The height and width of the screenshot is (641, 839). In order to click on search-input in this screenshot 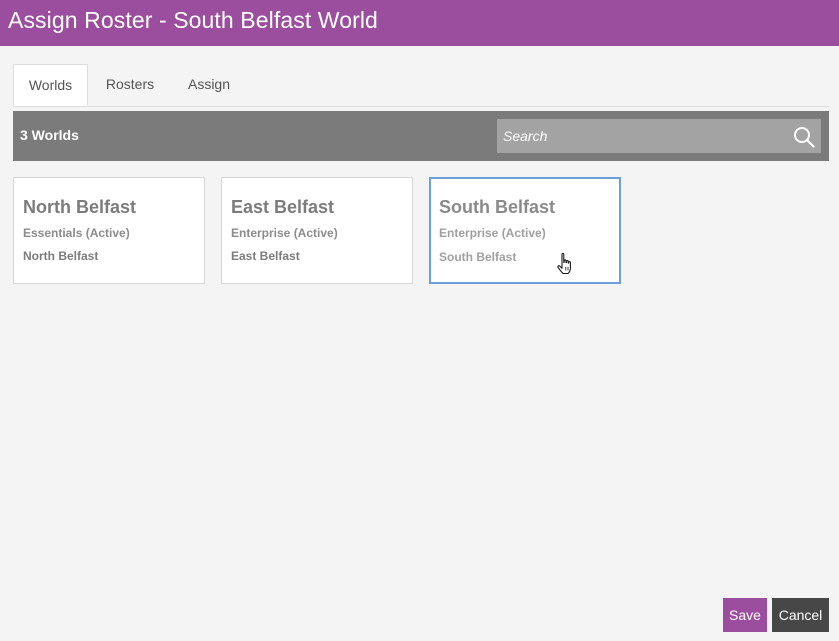, I will do `click(642, 136)`.